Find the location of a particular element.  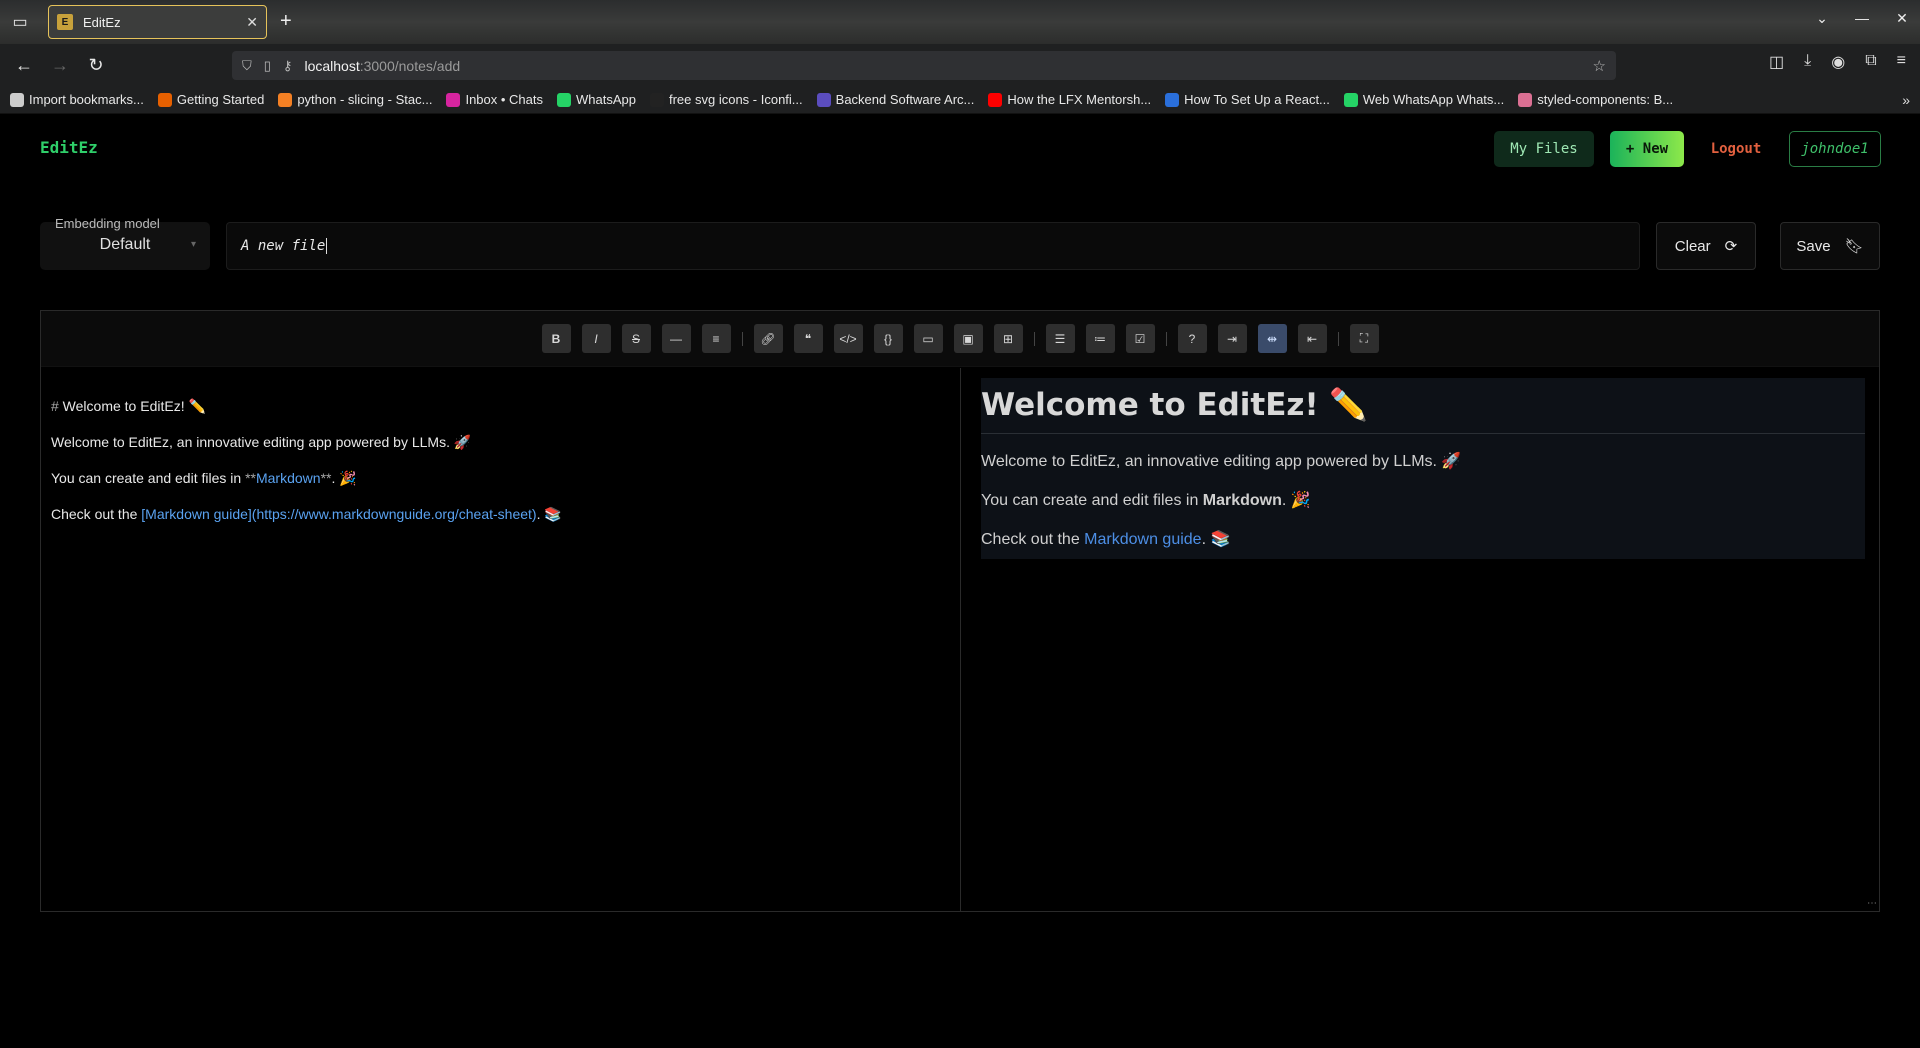

tab-close-icon: ✕ is located at coordinates (252, 22).